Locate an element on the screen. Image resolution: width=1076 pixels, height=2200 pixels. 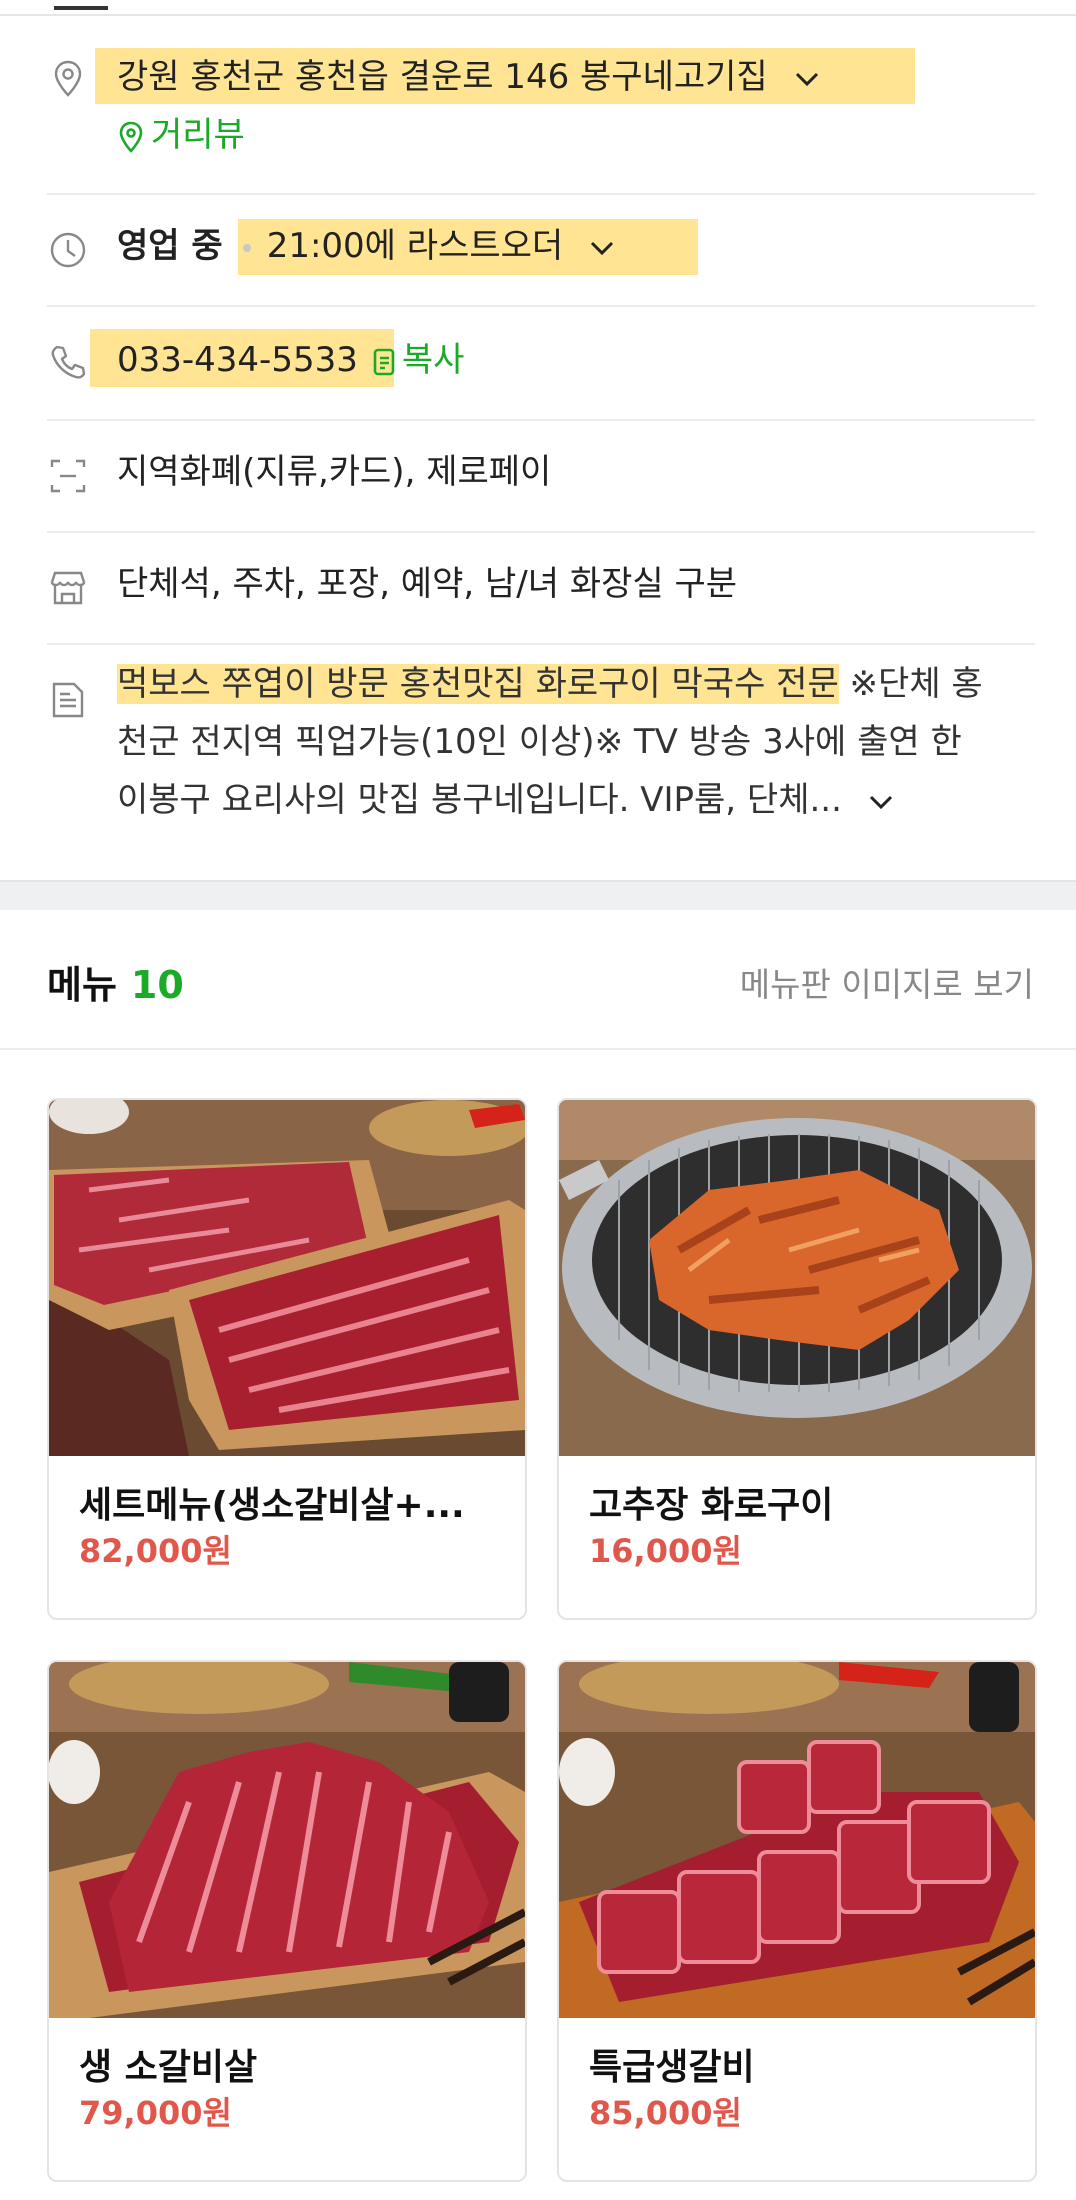
menu-board-image-link: 메뉴판 이미지로 보기 is located at coordinates (887, 982).